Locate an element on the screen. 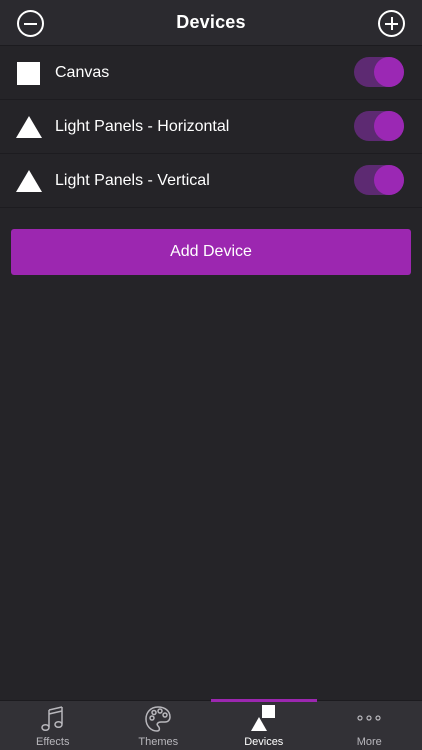 The width and height of the screenshot is (422, 750). device-toggle-light-panels-horizontal is located at coordinates (379, 126).